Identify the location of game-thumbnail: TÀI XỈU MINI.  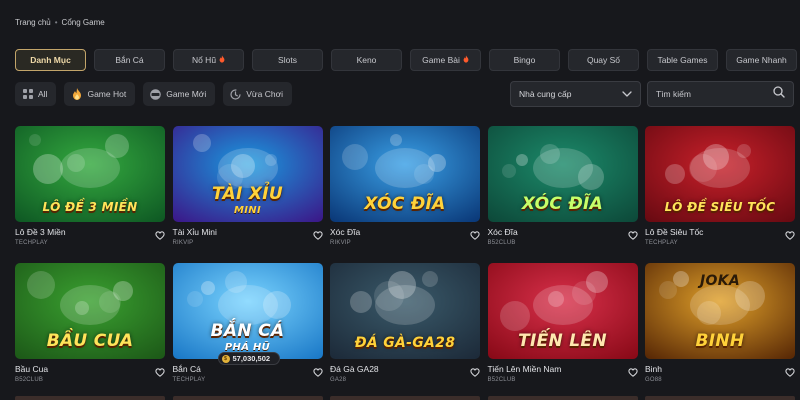
(247, 174).